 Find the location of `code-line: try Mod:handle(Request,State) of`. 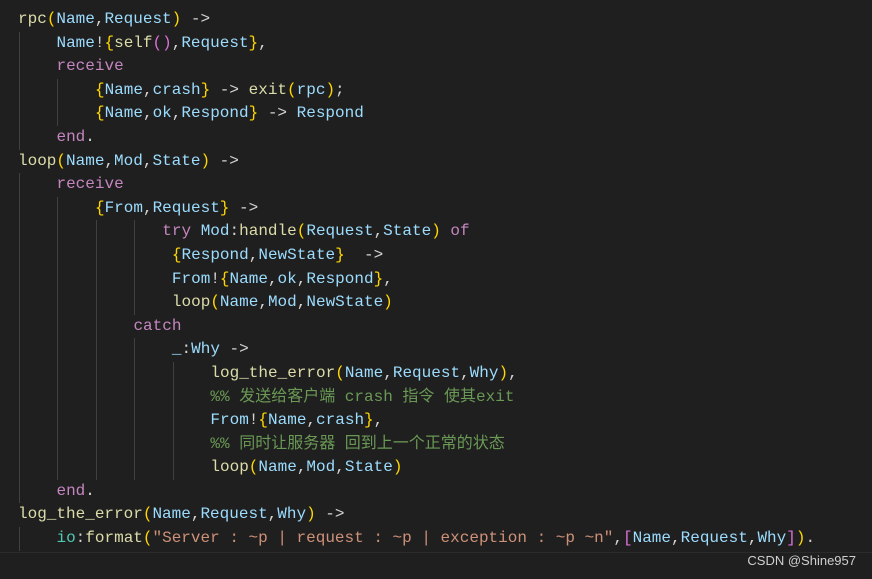

code-line: try Mod:handle(Request,State) of is located at coordinates (416, 232).